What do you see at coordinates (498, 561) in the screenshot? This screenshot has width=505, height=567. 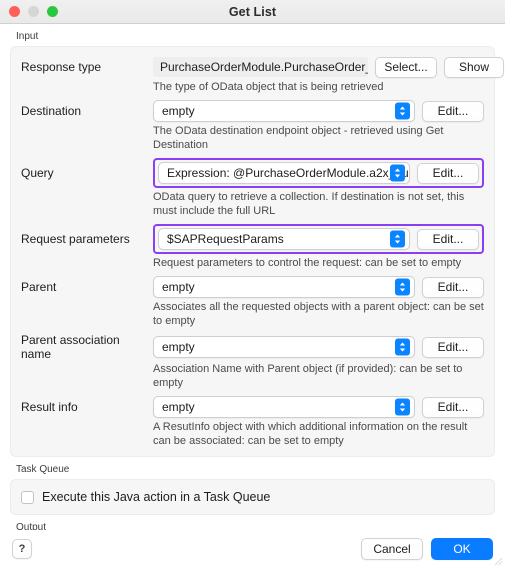 I see `resize-grip-icon` at bounding box center [498, 561].